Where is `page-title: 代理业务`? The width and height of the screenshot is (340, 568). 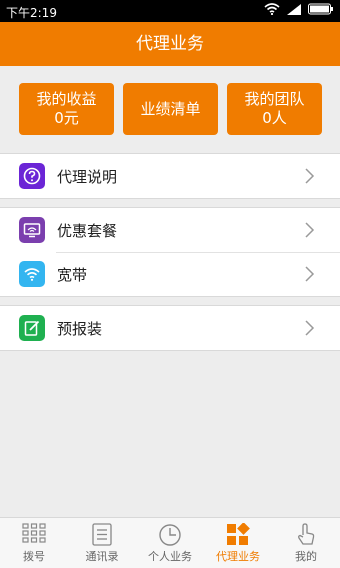
page-title: 代理业务 is located at coordinates (170, 44).